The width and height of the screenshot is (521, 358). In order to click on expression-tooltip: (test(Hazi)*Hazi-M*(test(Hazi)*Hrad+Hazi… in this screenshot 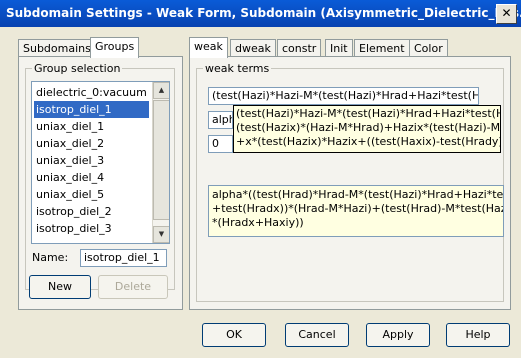, I will do `click(367, 129)`.